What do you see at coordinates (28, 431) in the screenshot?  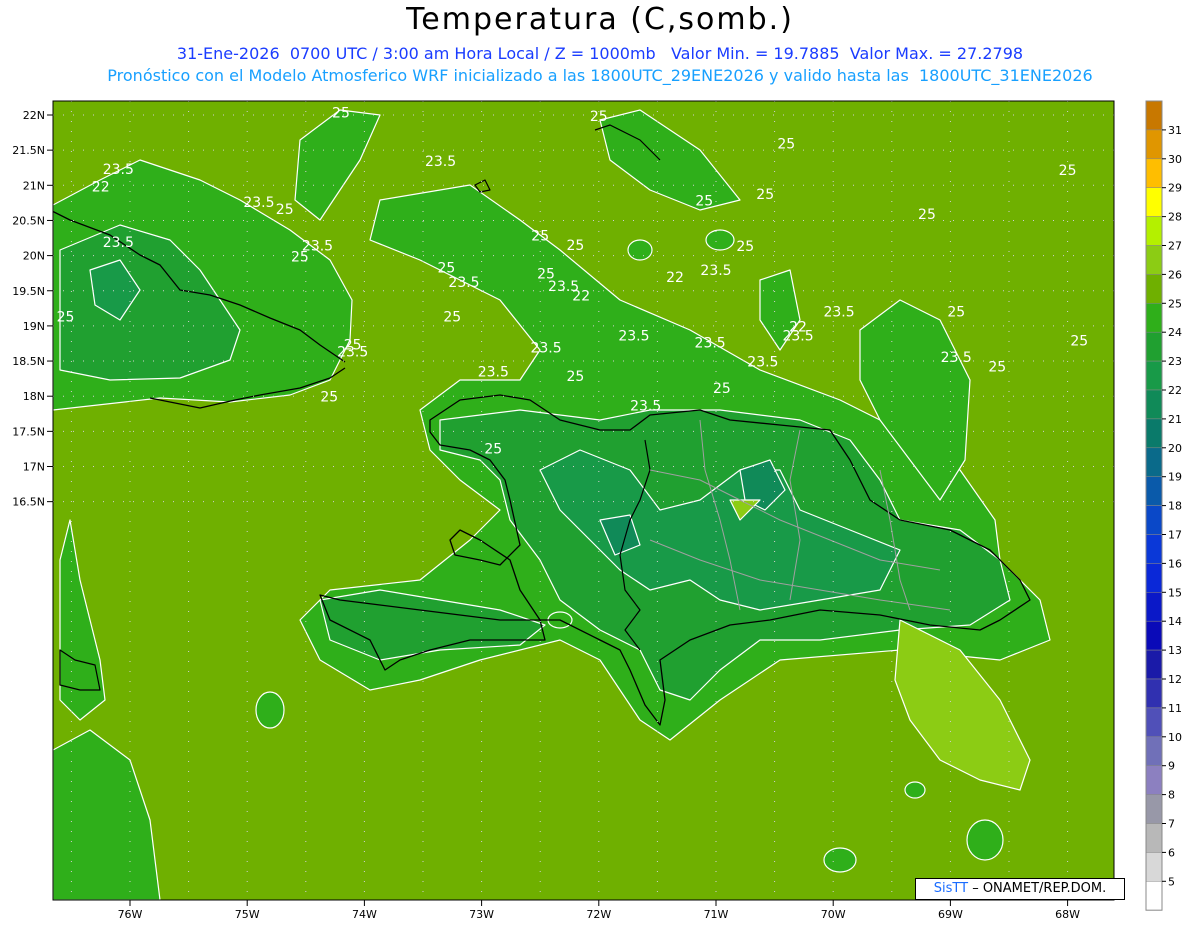 I see `lat-label: 17.5N` at bounding box center [28, 431].